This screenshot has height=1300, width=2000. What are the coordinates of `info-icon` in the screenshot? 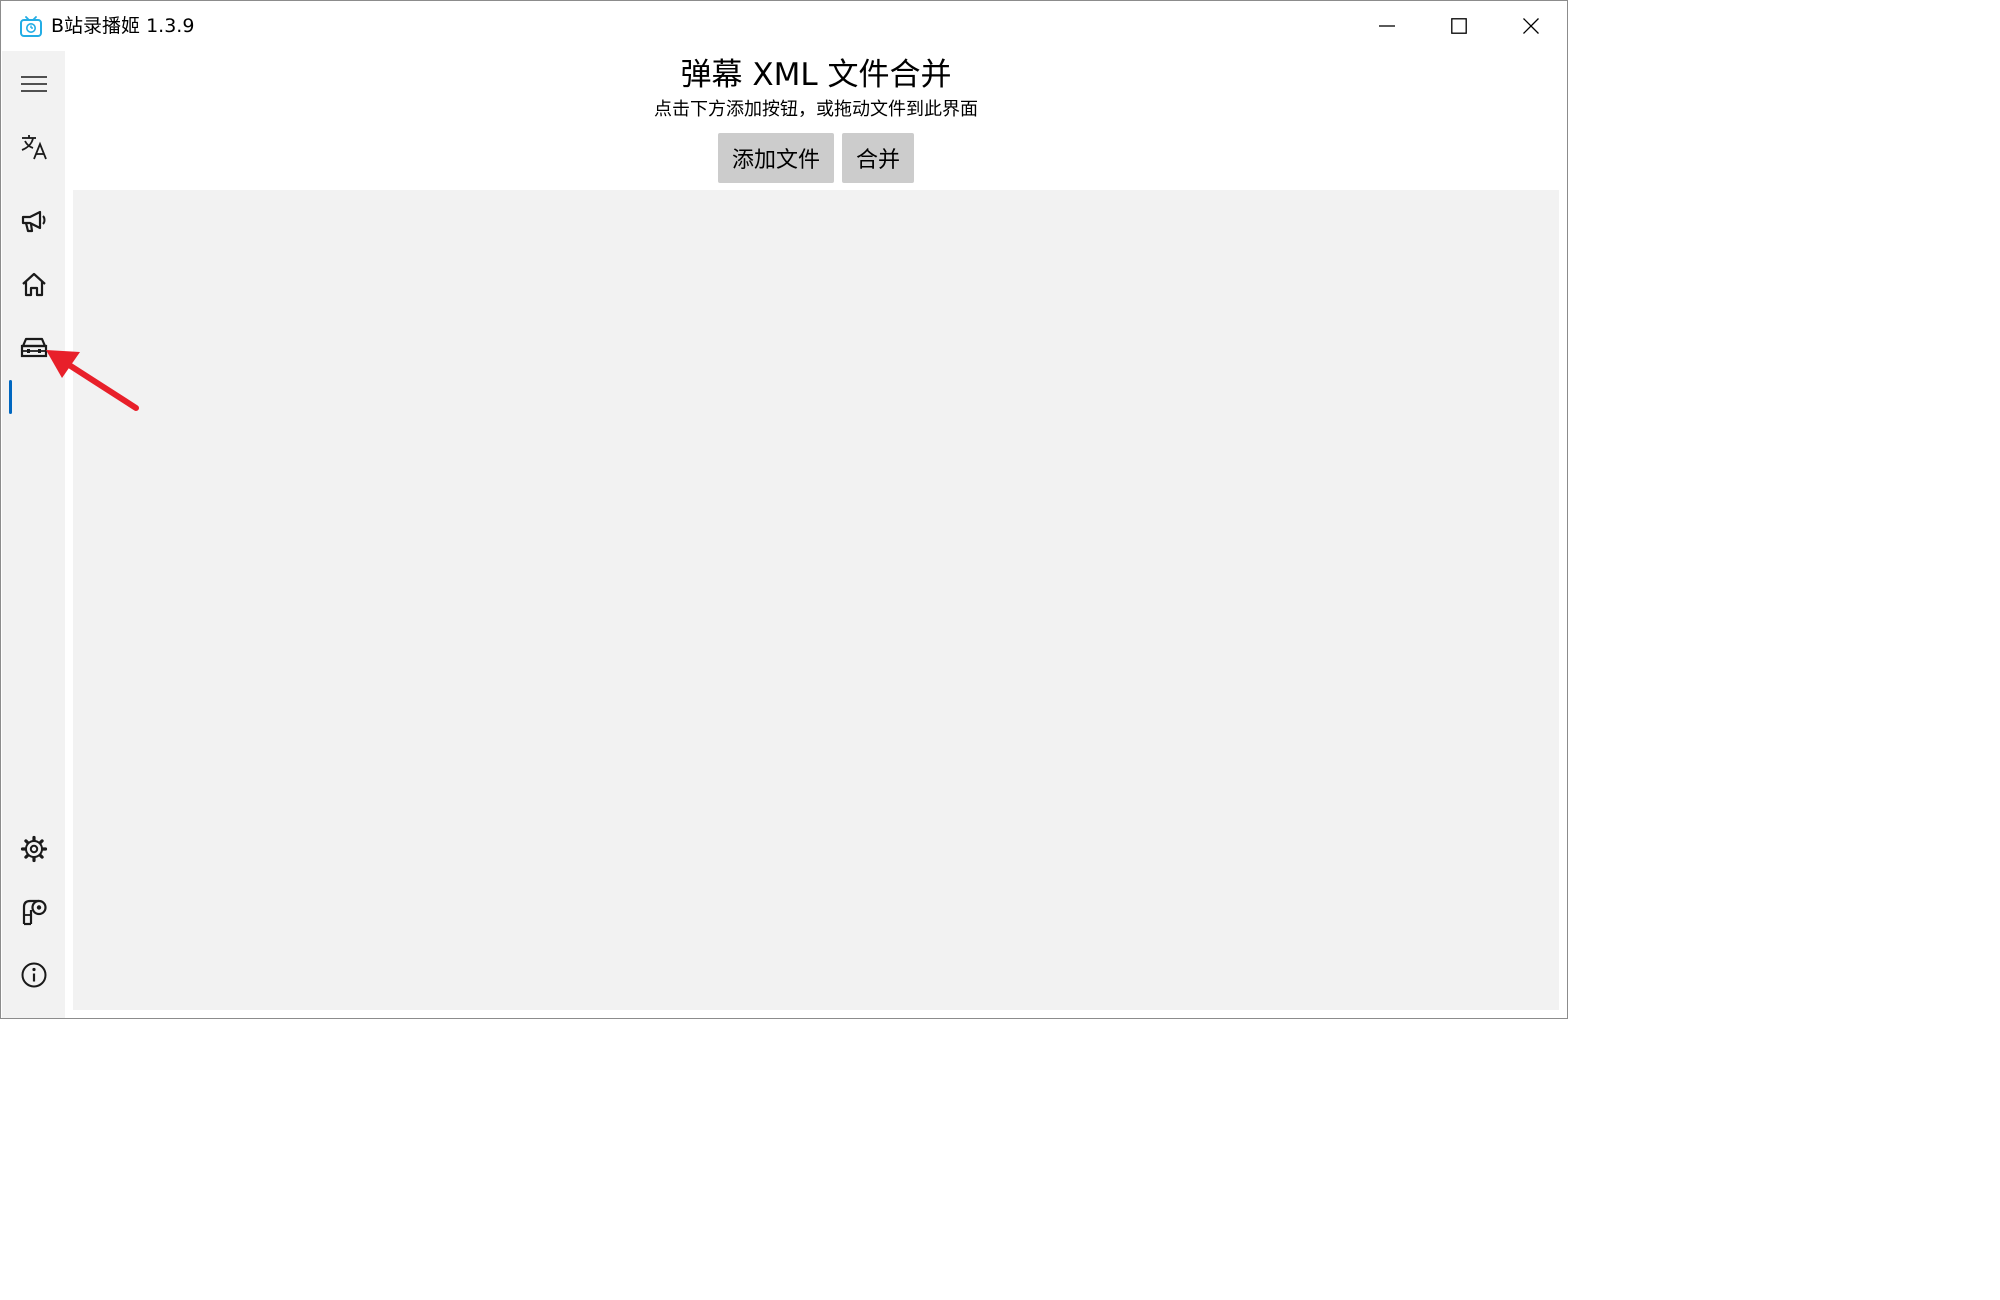 It's located at (33, 975).